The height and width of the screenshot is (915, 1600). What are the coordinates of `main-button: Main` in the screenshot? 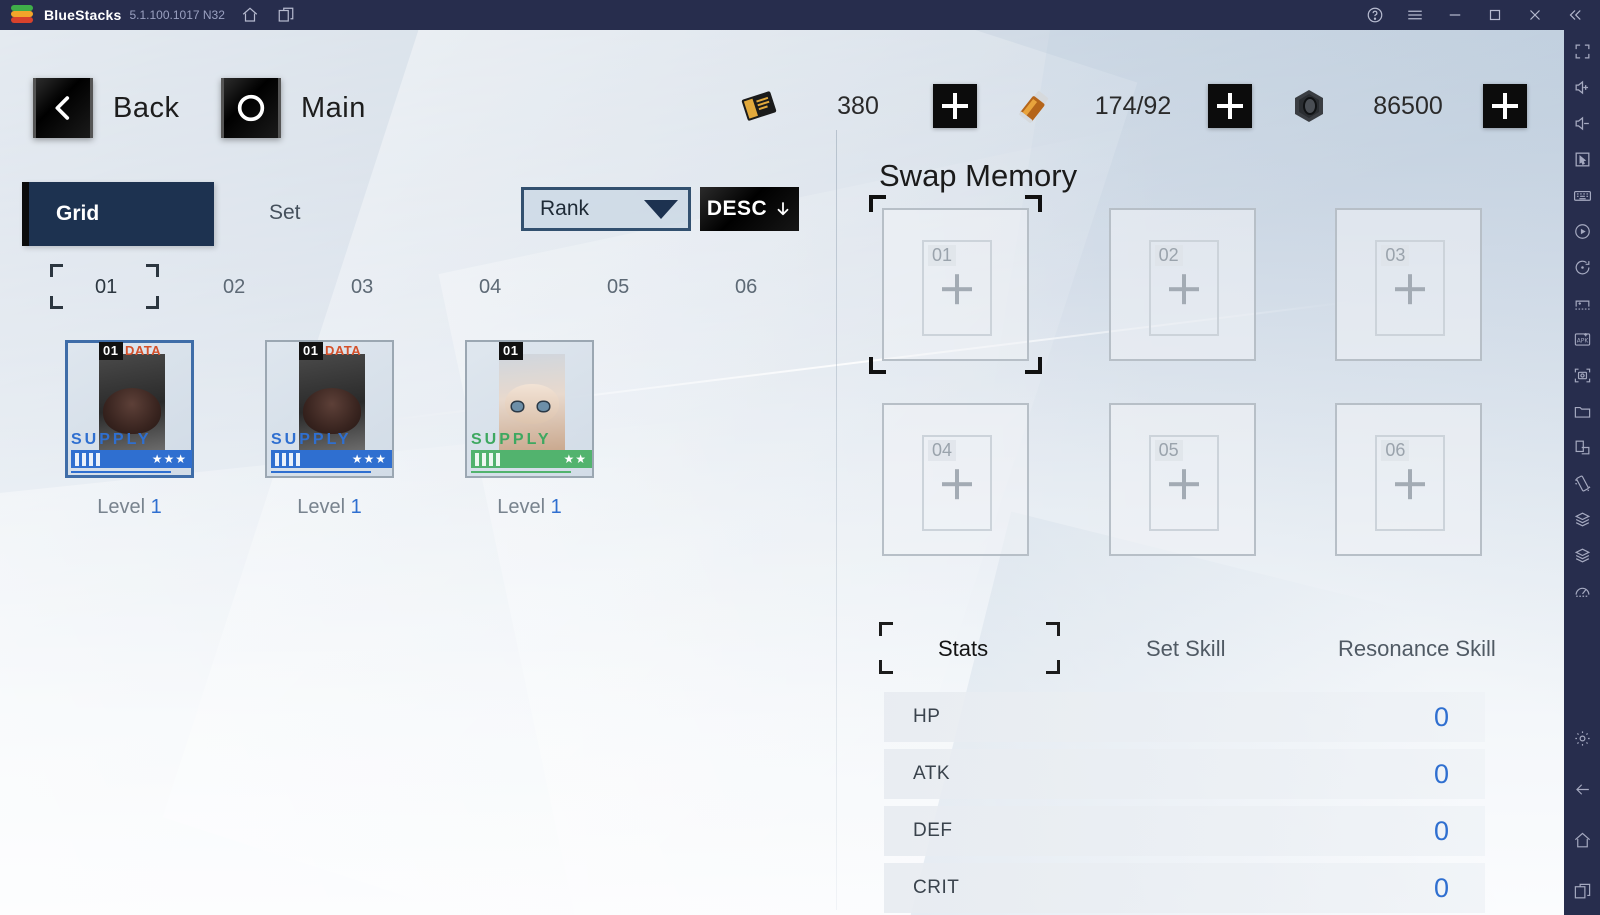 It's located at (293, 108).